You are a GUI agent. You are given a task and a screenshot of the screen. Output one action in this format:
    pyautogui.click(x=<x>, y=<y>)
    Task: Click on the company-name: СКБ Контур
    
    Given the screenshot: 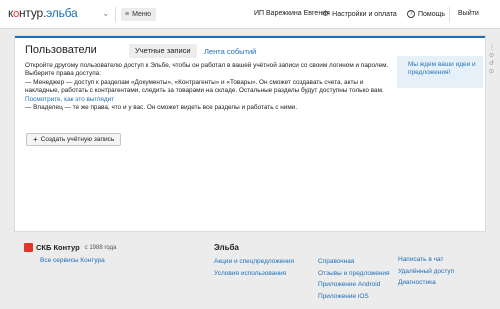 What is the action you would take?
    pyautogui.click(x=58, y=247)
    